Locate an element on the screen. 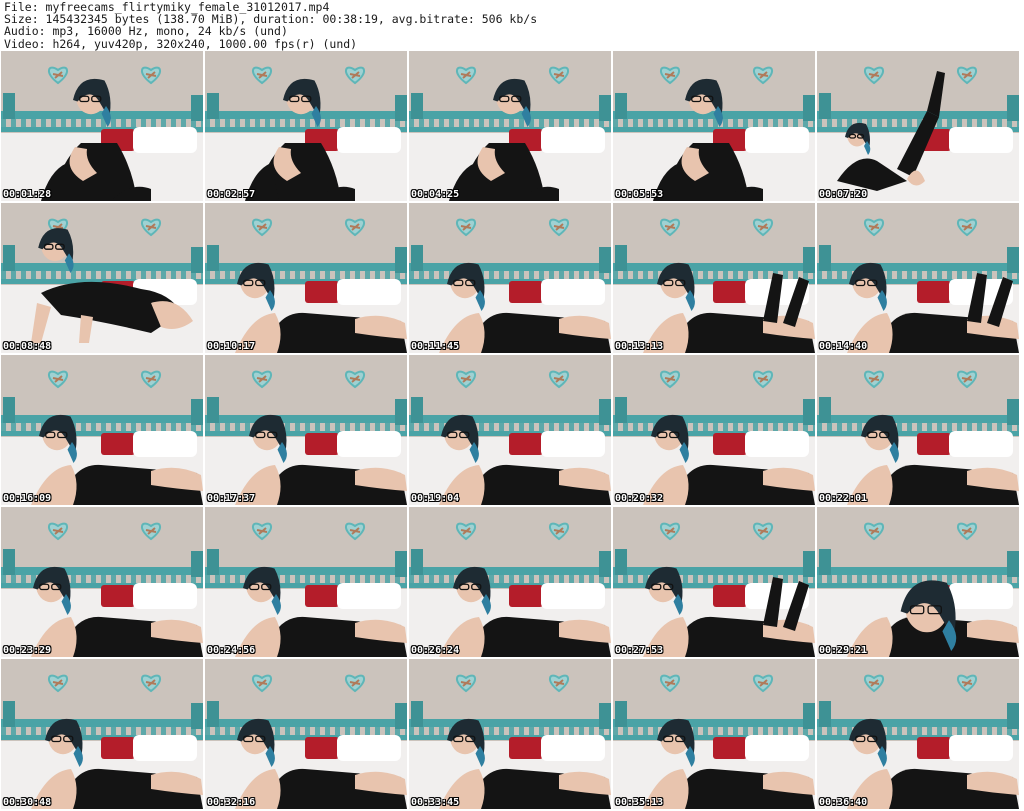 The image size is (1024, 811). thumbnail-frame: 00:30:48 is located at coordinates (102, 734).